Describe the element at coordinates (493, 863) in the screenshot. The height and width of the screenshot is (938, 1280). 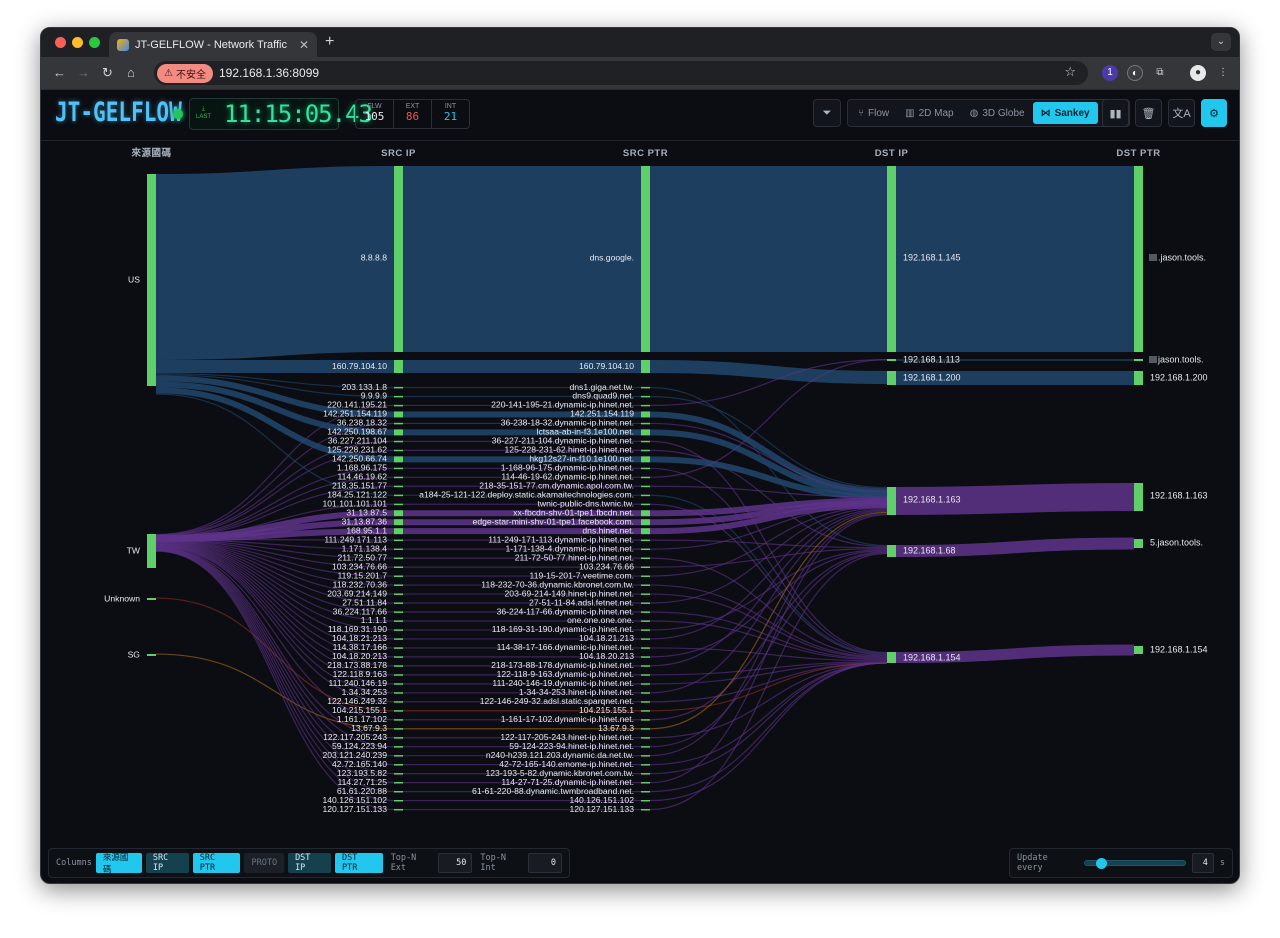
I see `topn-int-label: Top-N Int` at that location.